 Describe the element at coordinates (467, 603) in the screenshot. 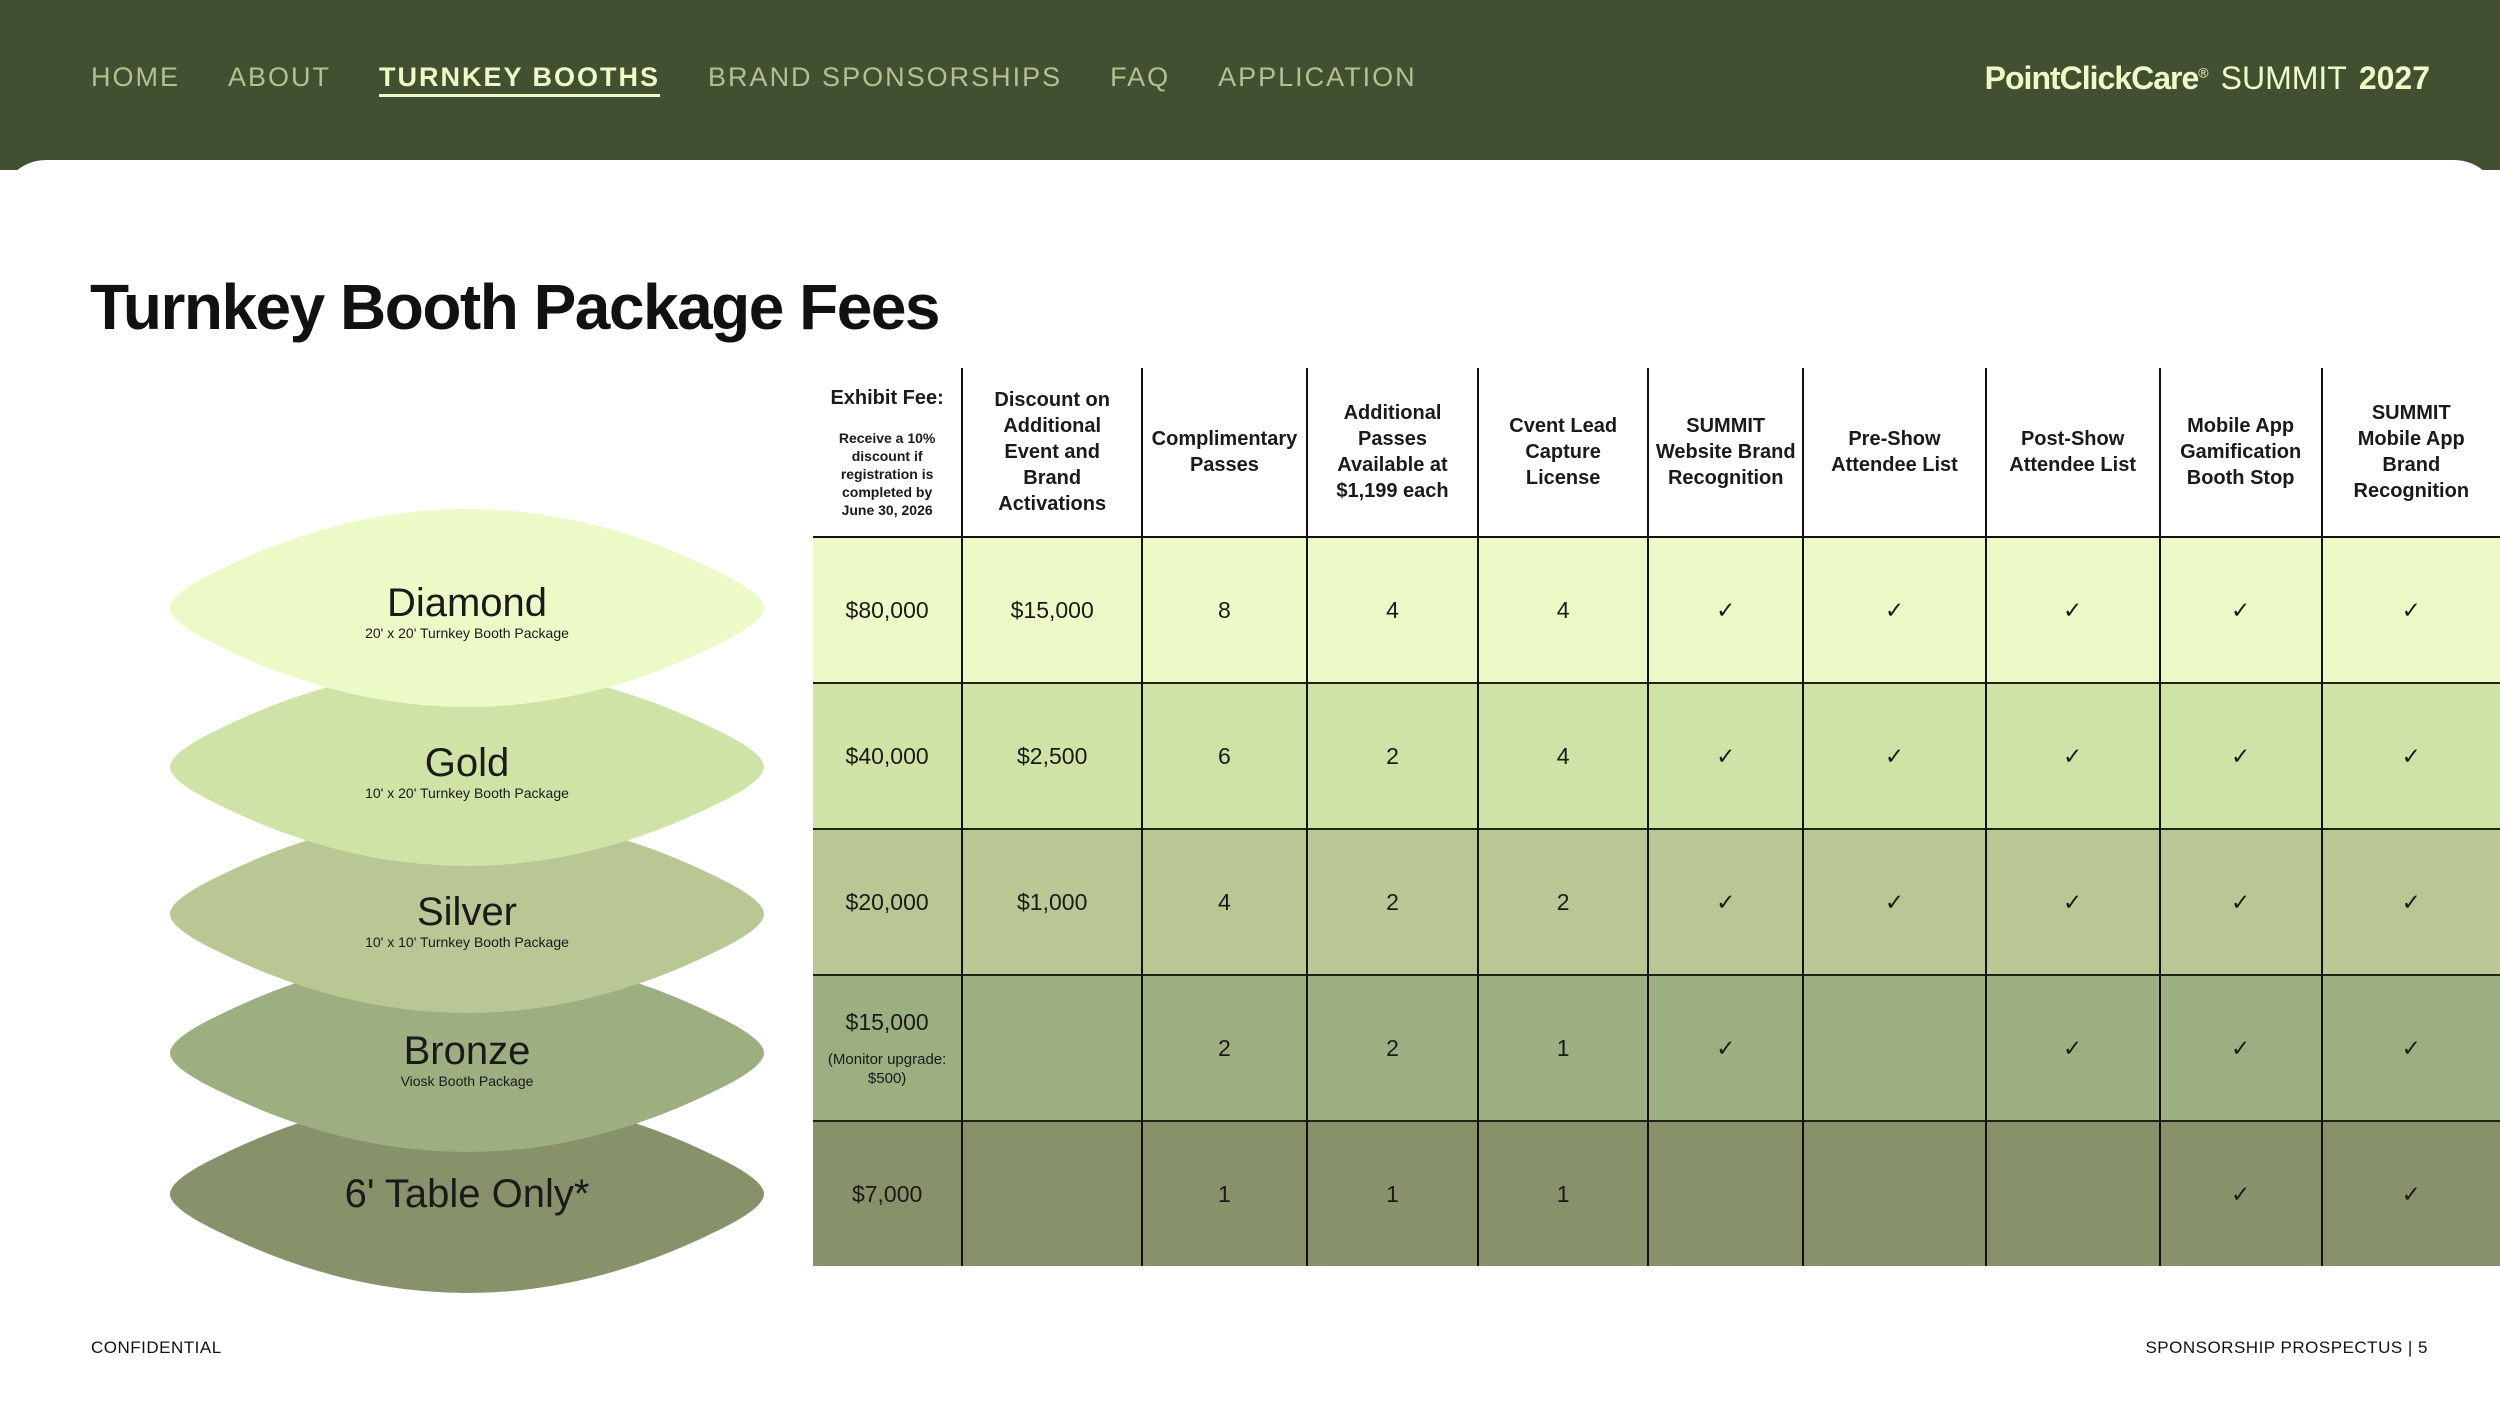

I see `tier-name: Diamond` at that location.